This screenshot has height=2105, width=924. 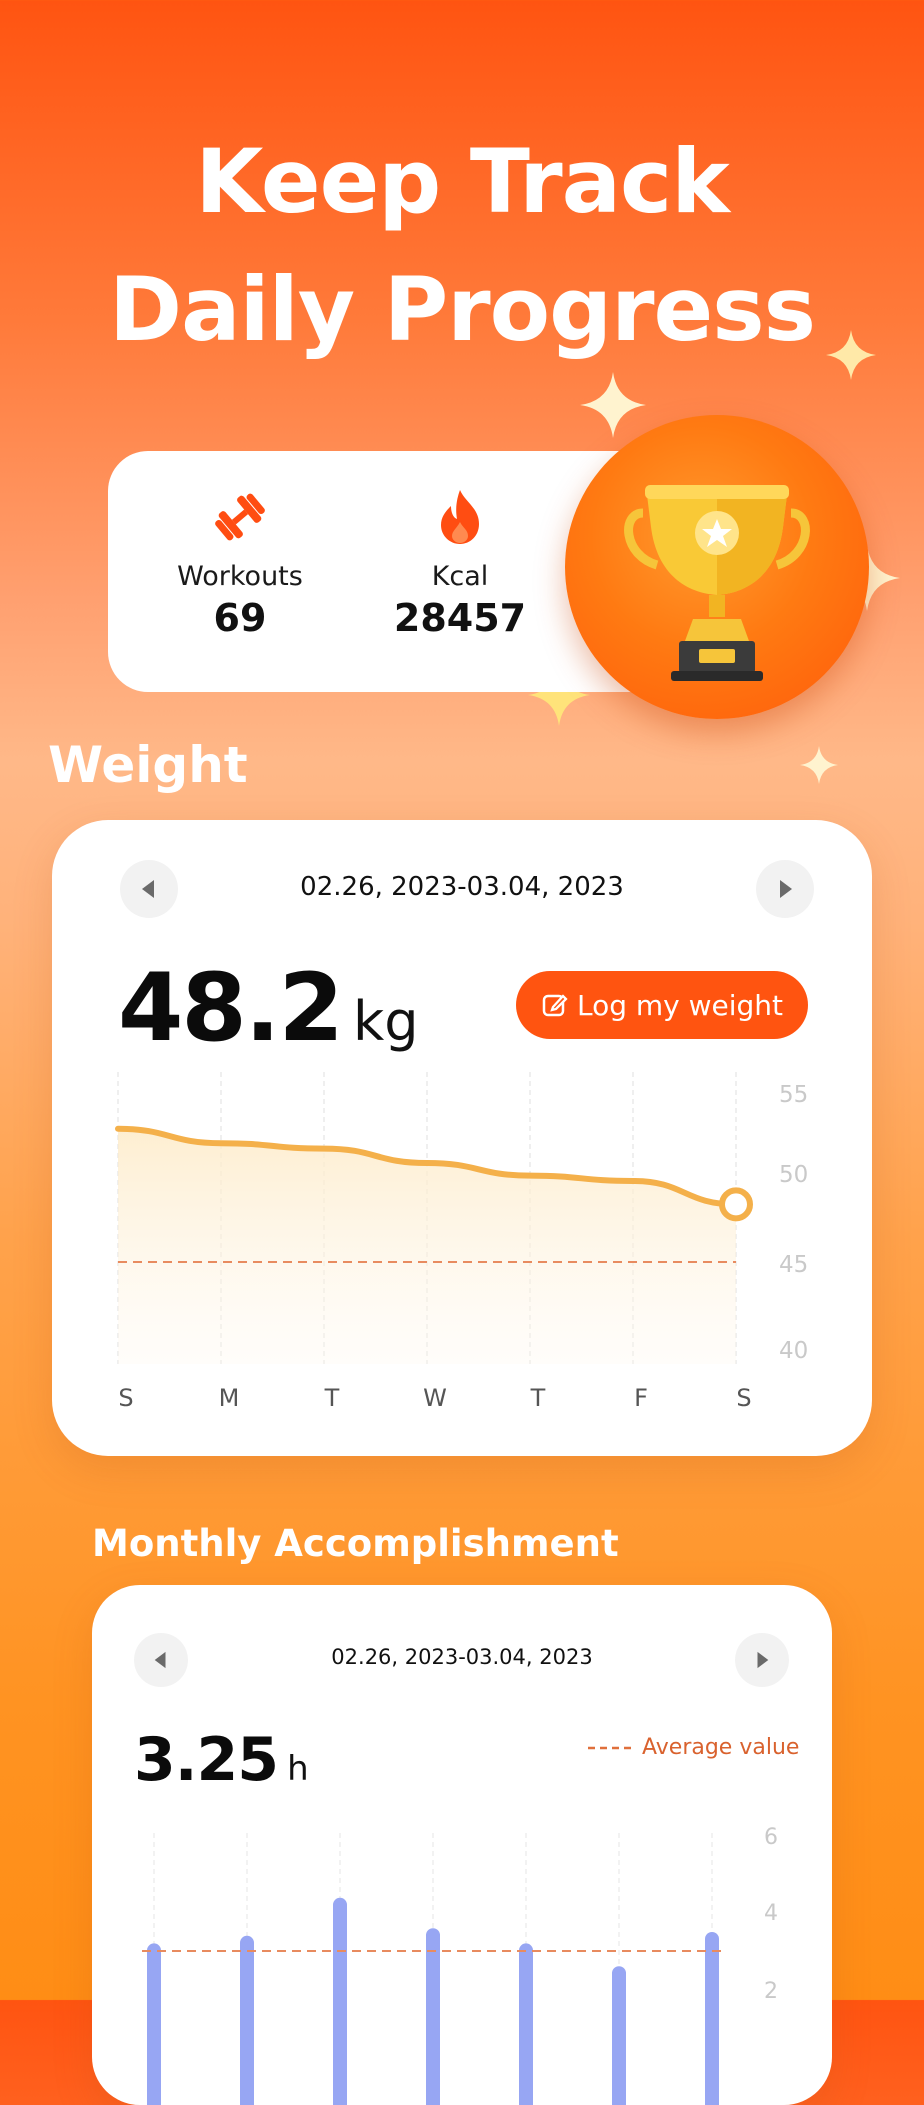 I want to click on kcal-value: 28457, so click(x=460, y=618).